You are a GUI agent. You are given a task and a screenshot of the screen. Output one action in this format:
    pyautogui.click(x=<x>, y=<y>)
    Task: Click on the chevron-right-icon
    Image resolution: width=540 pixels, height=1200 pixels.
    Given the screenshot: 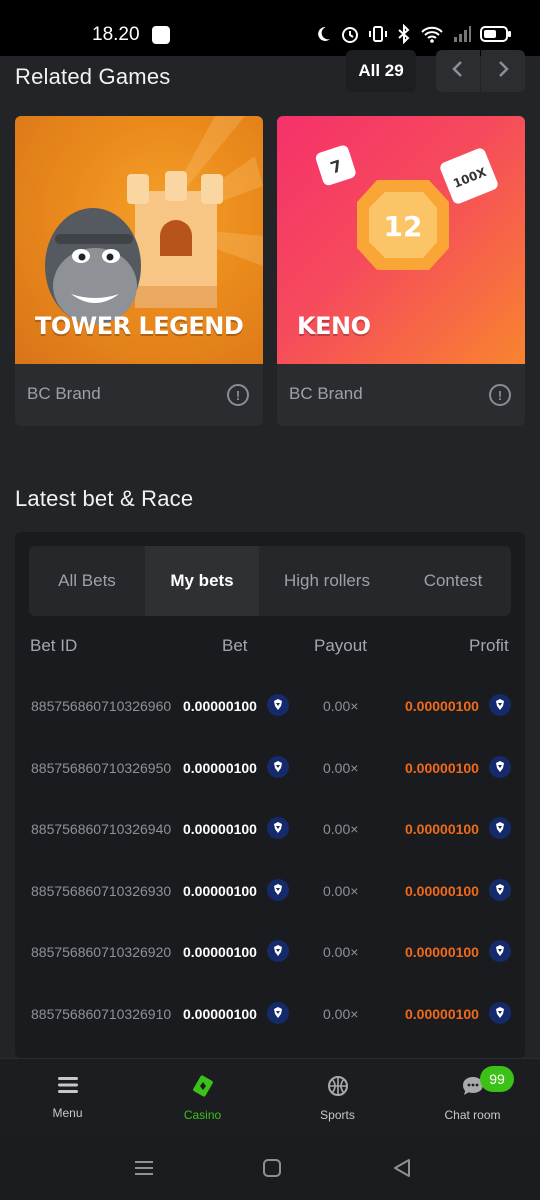 What is the action you would take?
    pyautogui.click(x=503, y=71)
    